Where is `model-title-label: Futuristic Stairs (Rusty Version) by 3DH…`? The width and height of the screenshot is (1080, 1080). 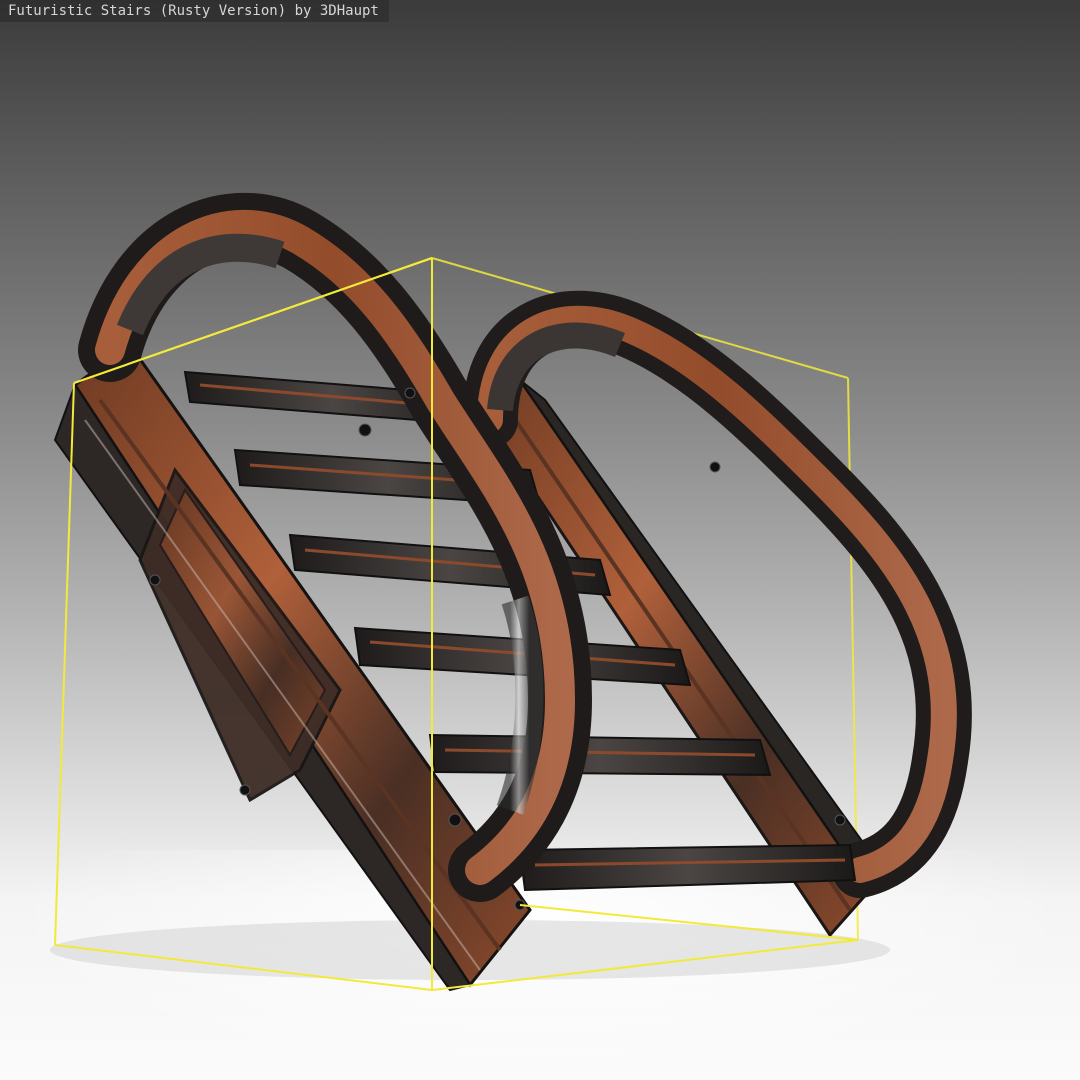
model-title-label: Futuristic Stairs (Rusty Version) by 3DH… is located at coordinates (194, 11).